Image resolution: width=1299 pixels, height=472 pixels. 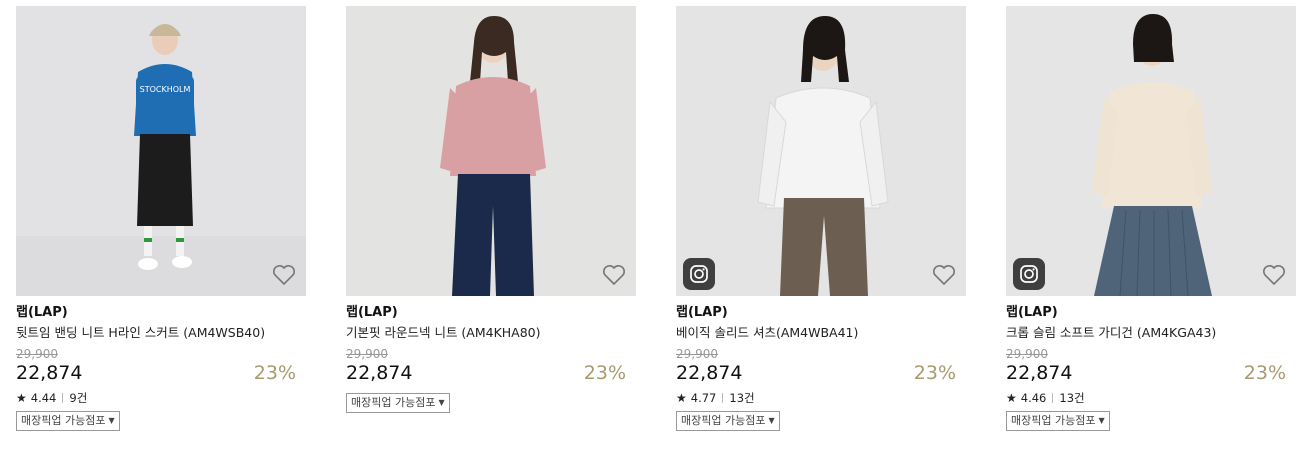 What do you see at coordinates (821, 333) in the screenshot?
I see `product-name: 베이직 솔리드 셔츠(AM4WBA41)` at bounding box center [821, 333].